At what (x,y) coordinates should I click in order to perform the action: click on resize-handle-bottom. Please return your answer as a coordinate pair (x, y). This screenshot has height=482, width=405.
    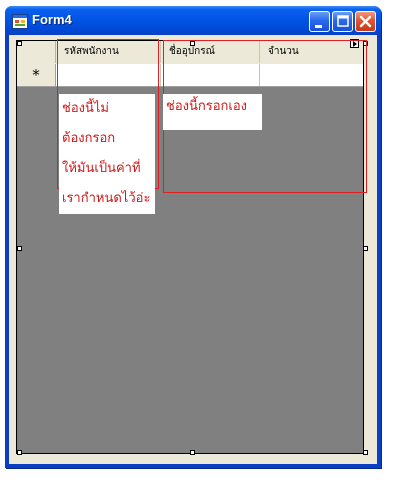
    Looking at the image, I should click on (192, 452).